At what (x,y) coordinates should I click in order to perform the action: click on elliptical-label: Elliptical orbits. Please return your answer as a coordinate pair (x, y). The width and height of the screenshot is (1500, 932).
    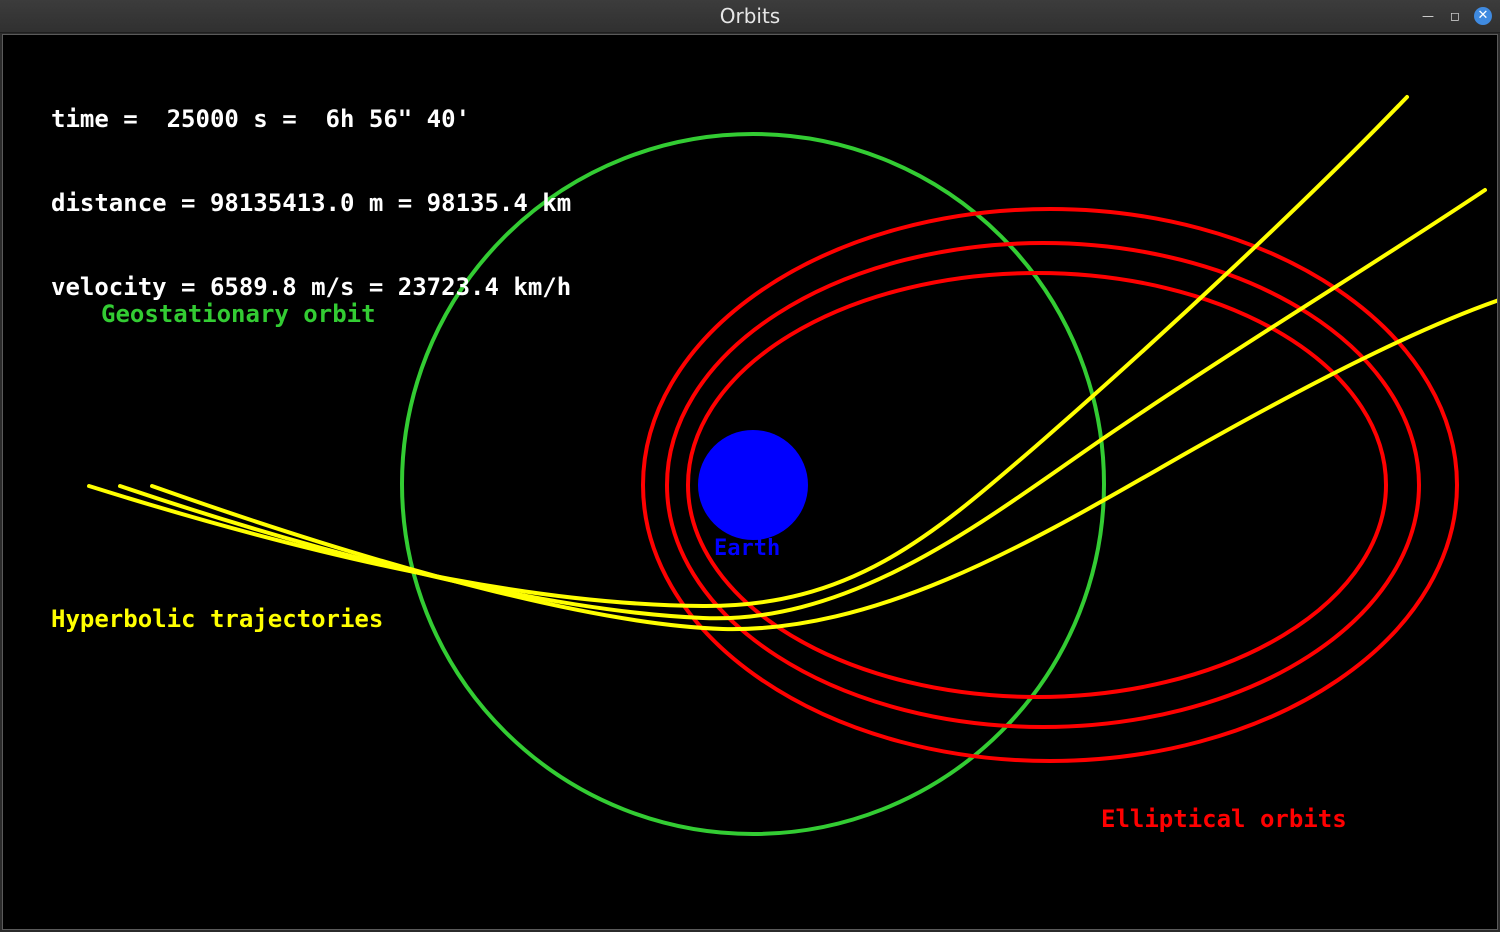
    Looking at the image, I should click on (1224, 819).